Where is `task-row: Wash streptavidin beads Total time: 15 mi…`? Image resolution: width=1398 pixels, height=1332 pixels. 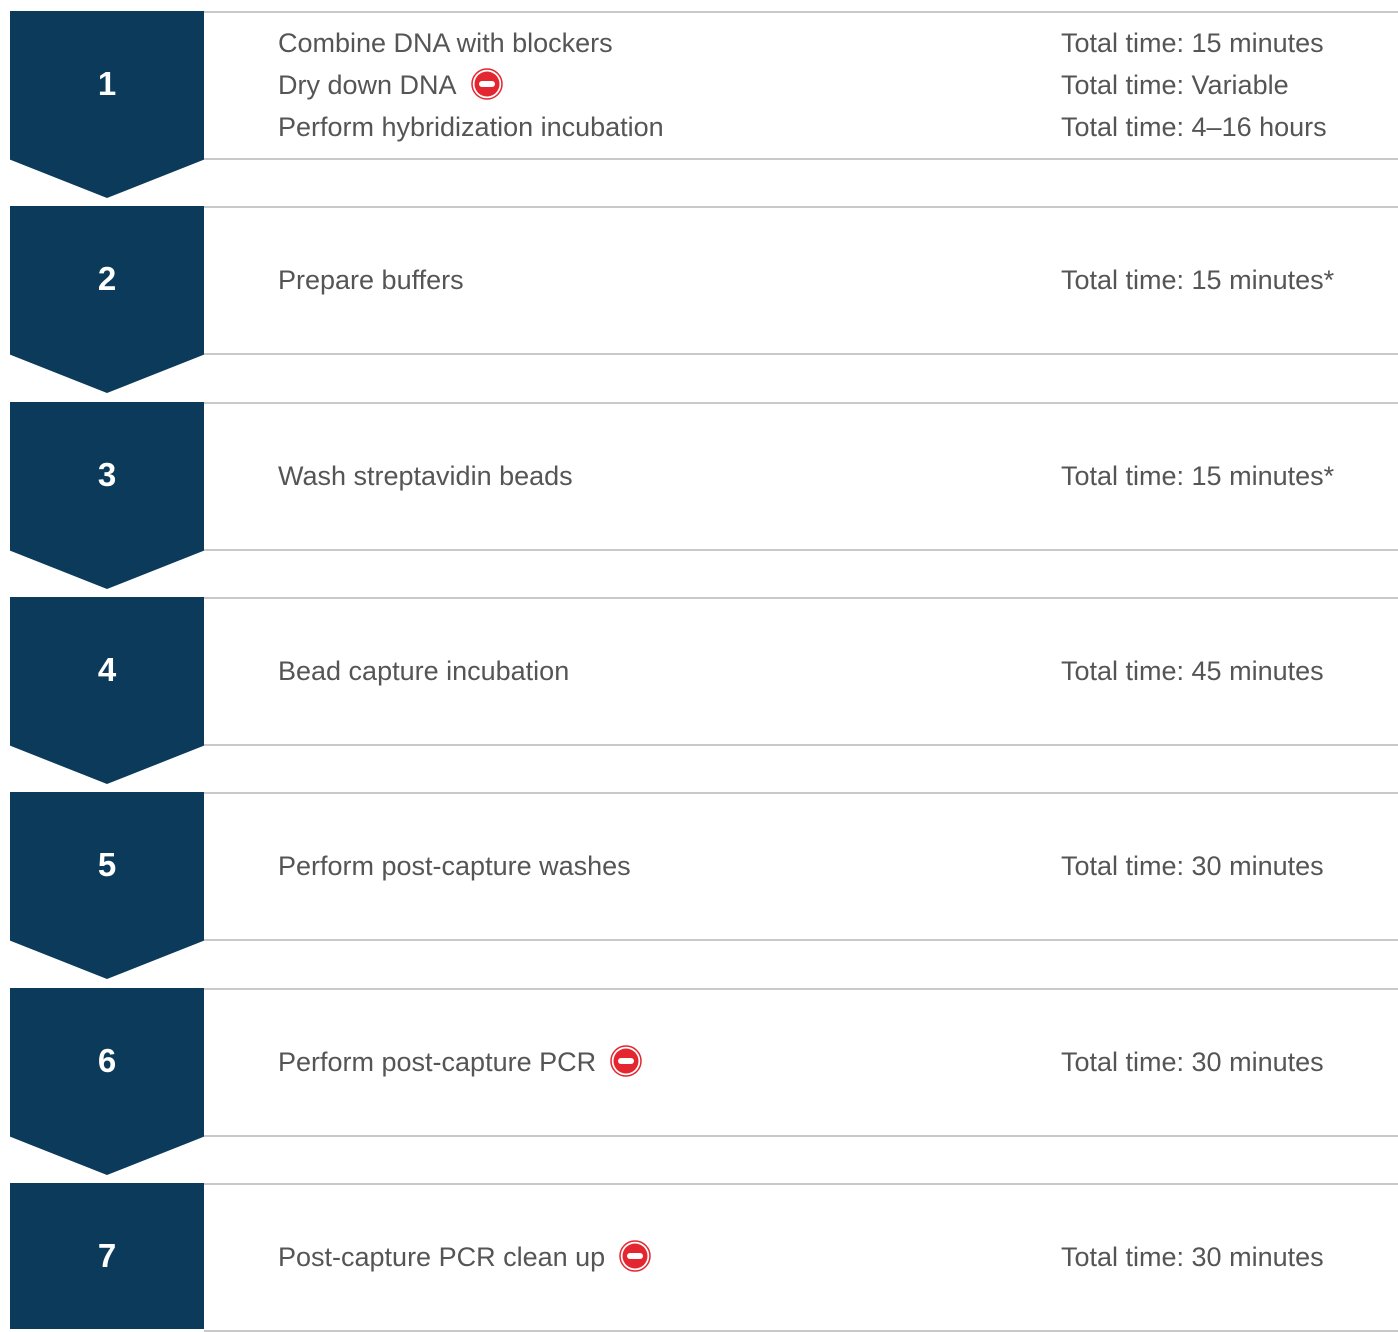
task-row: Wash streptavidin beads Total time: 15 mi… is located at coordinates (828, 476).